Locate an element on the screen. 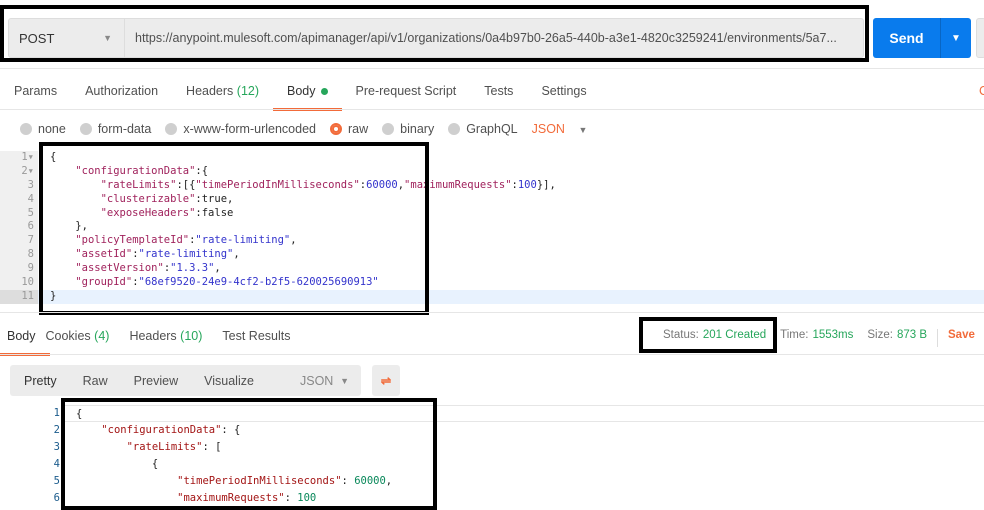 This screenshot has width=984, height=510. code-token: "maximumRequests" is located at coordinates (231, 498).